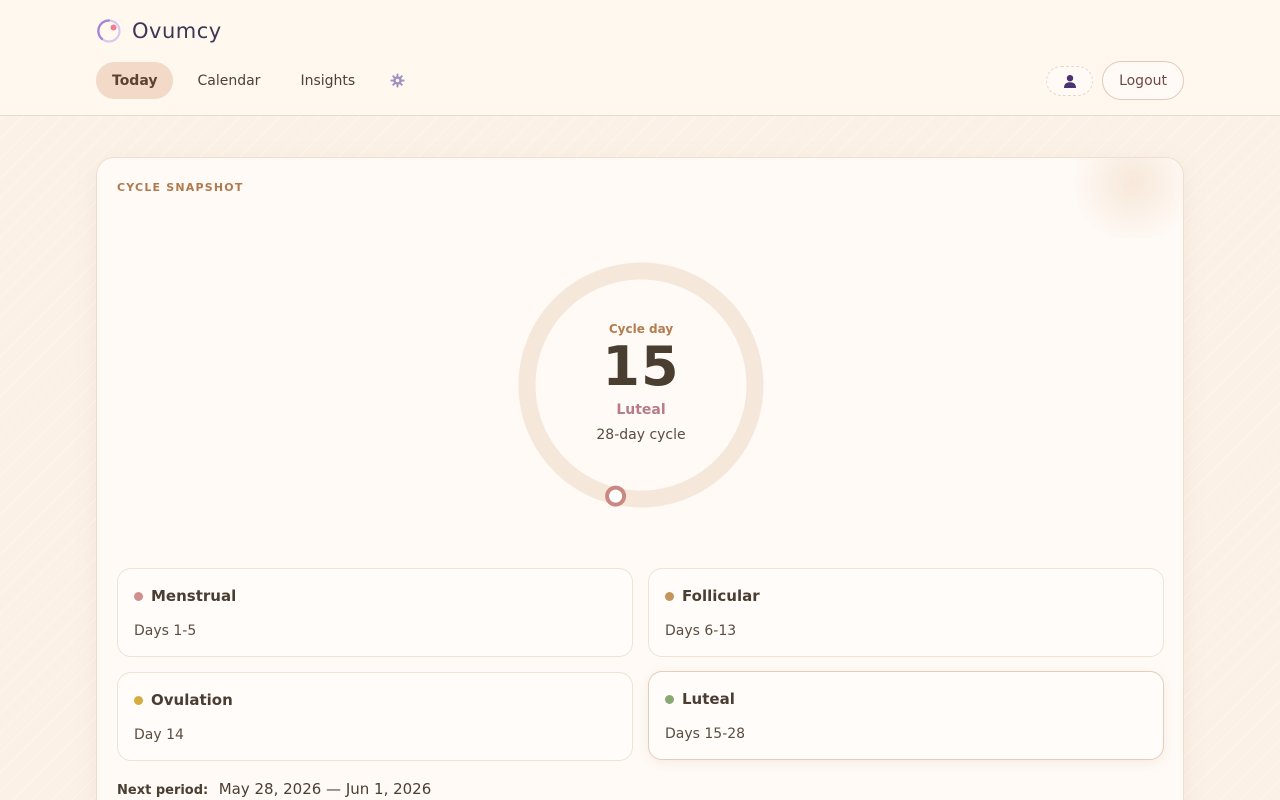  What do you see at coordinates (641, 366) in the screenshot?
I see `cycle-day-number: 15` at bounding box center [641, 366].